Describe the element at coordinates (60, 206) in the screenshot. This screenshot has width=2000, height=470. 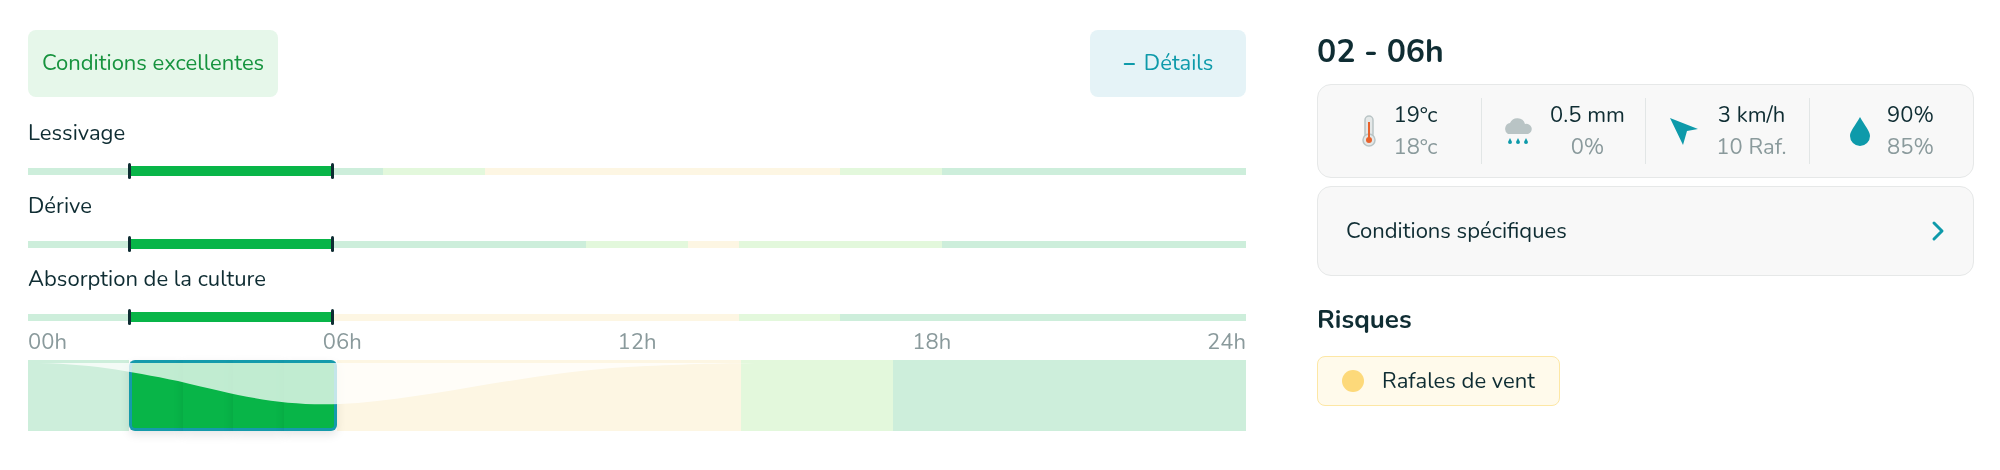
I see `track-label: Dérive` at that location.